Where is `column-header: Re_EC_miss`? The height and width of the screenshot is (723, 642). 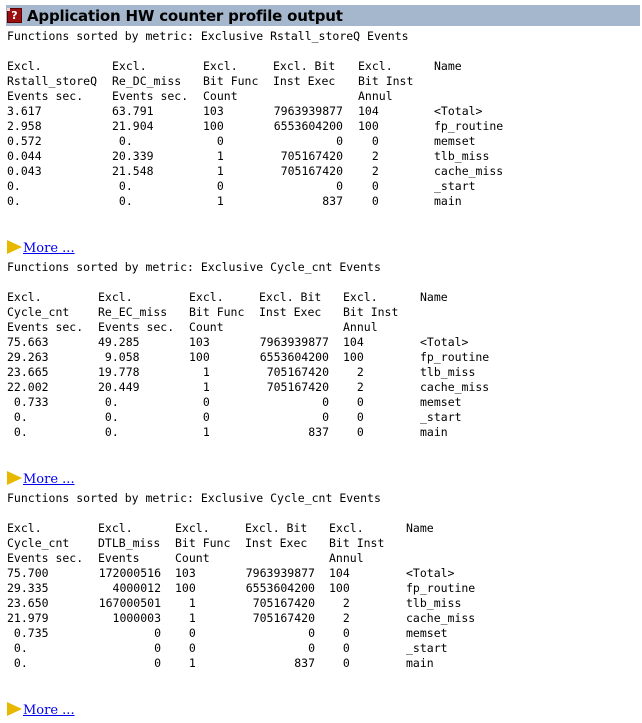 column-header: Re_EC_miss is located at coordinates (133, 312).